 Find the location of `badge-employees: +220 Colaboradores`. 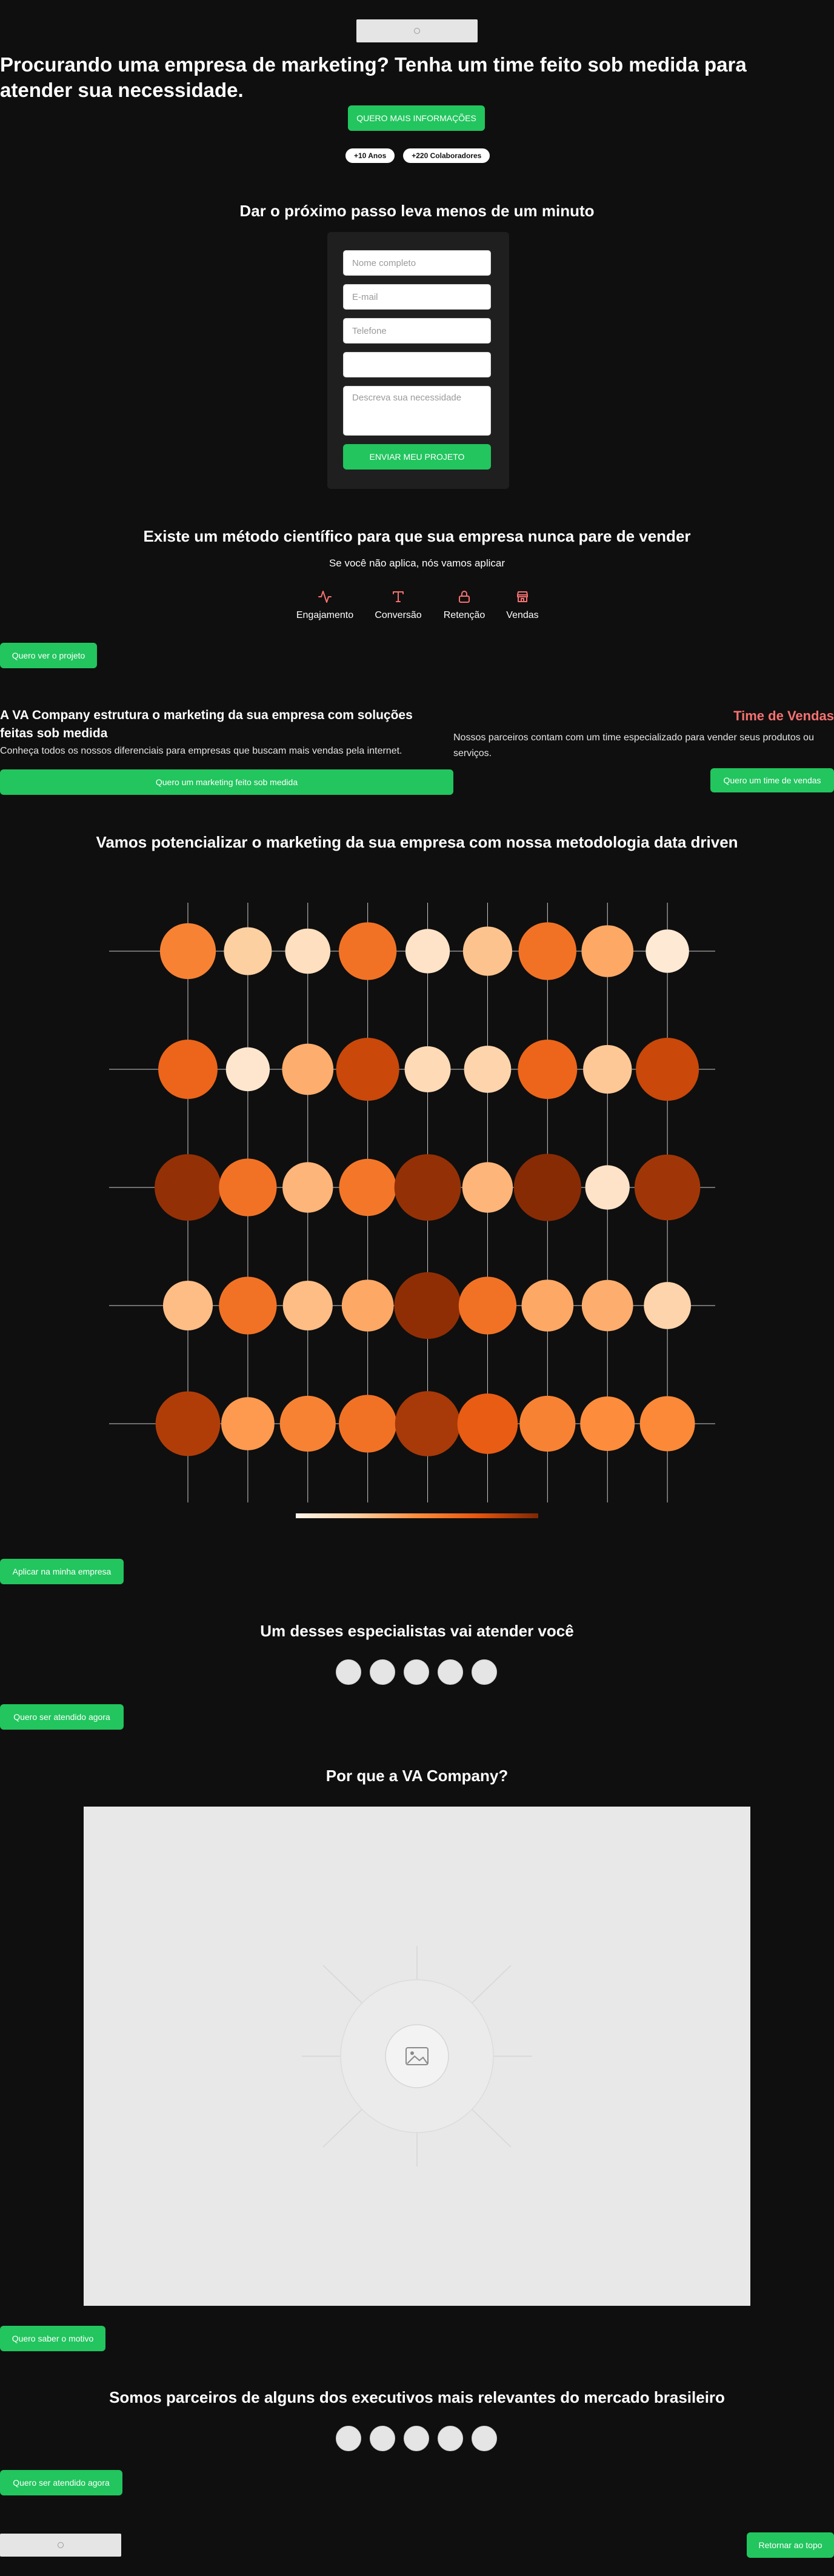

badge-employees: +220 Colaboradores is located at coordinates (446, 155).